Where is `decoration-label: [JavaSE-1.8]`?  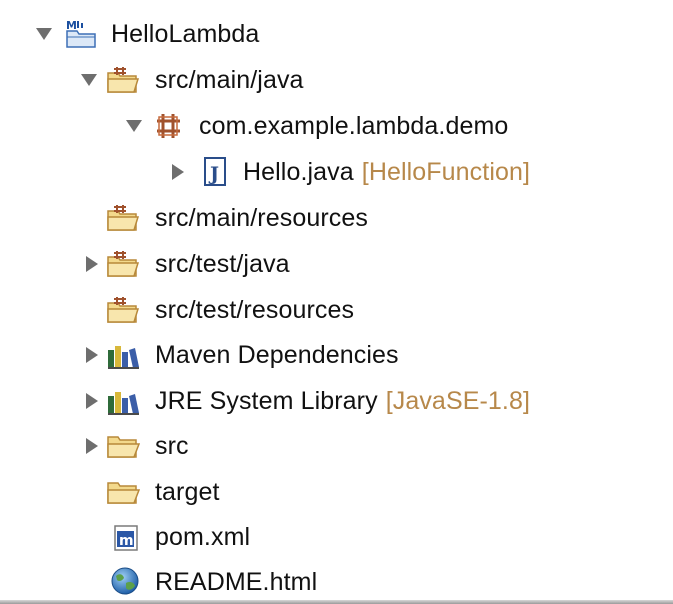
decoration-label: [JavaSE-1.8] is located at coordinates (458, 401).